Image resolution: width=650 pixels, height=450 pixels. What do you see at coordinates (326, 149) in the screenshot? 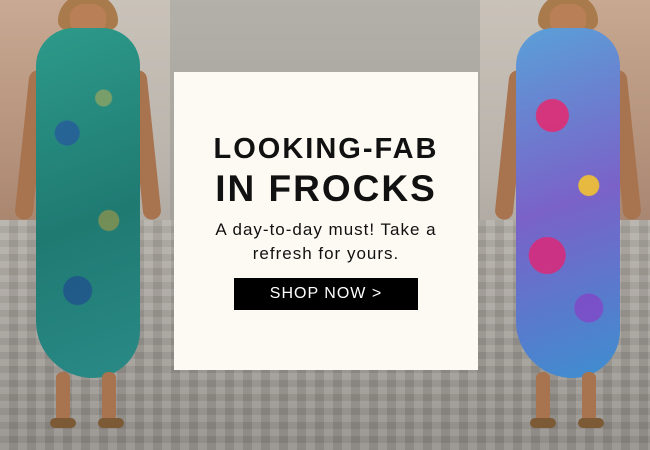
I see `headline-line1: LOOKING-FAB` at bounding box center [326, 149].